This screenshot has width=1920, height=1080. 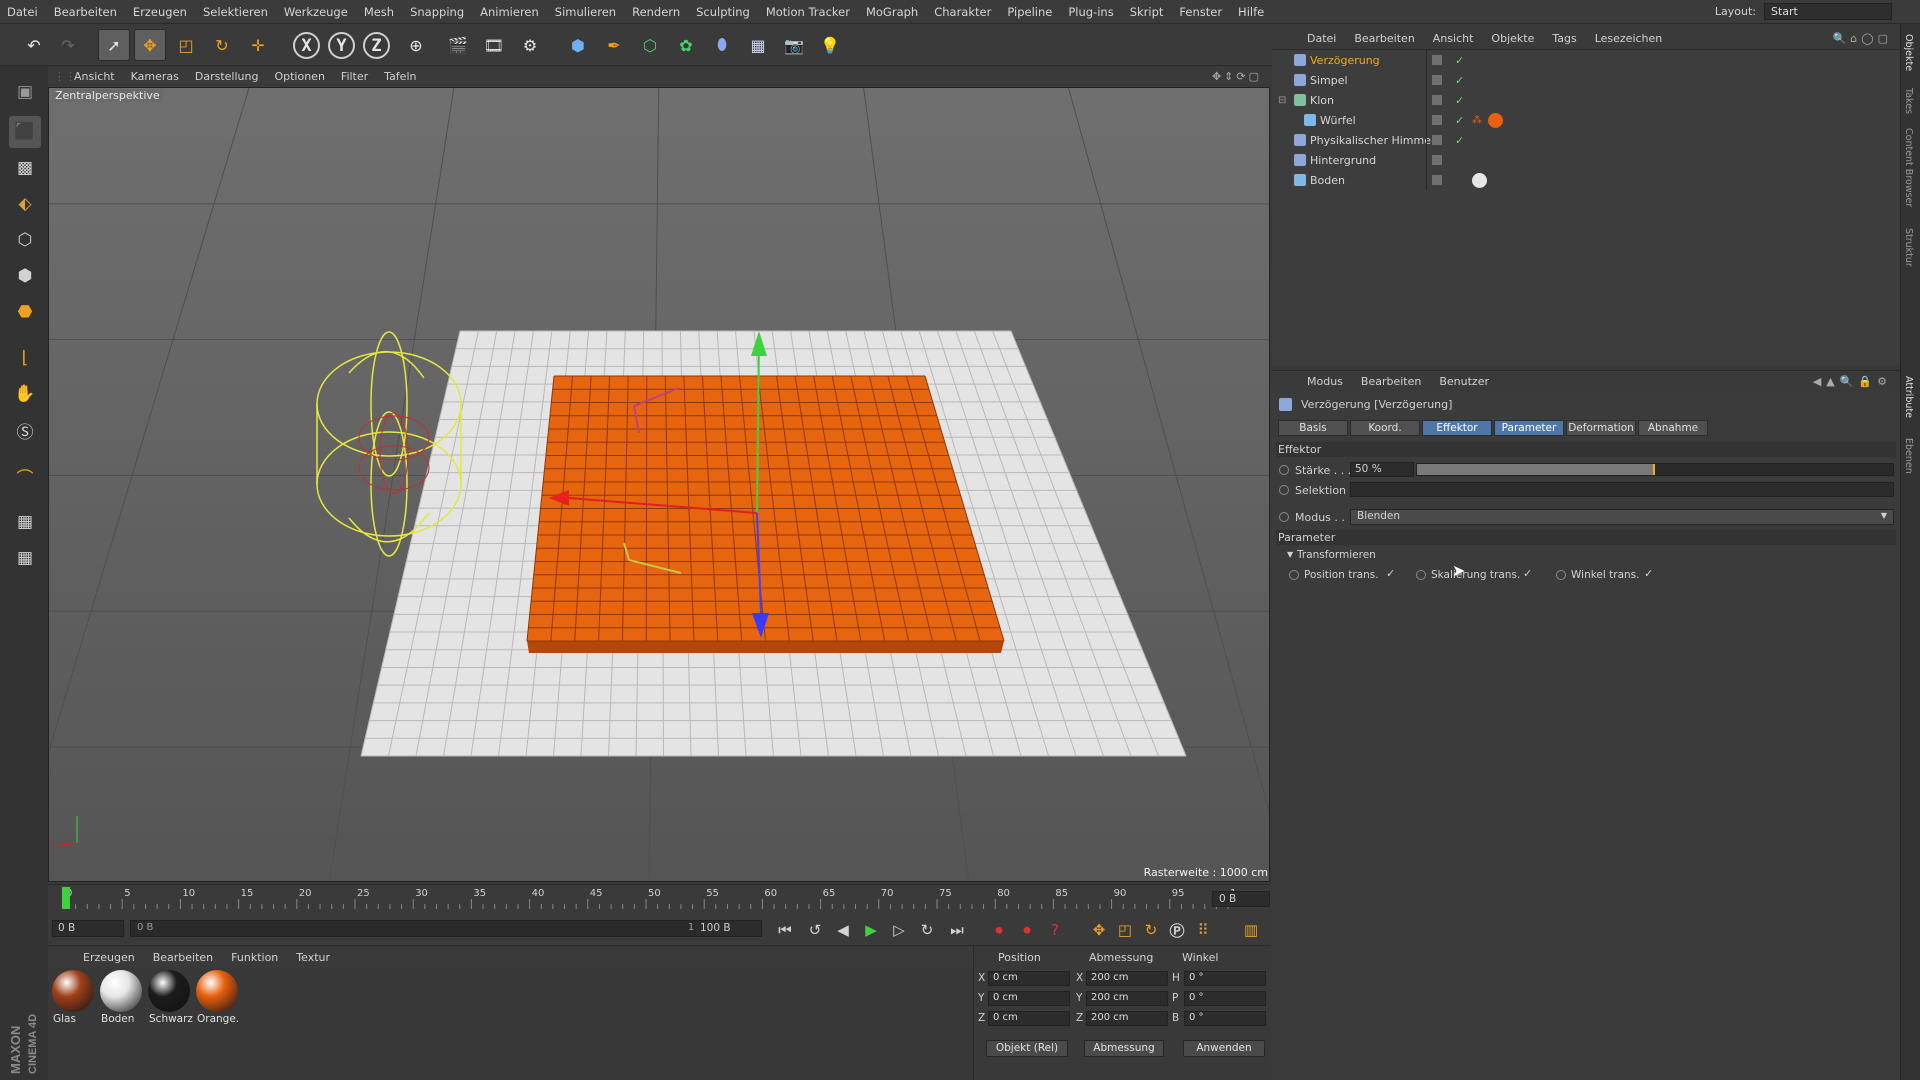 What do you see at coordinates (236, 12) in the screenshot?
I see `menu-selektieren: Selektieren` at bounding box center [236, 12].